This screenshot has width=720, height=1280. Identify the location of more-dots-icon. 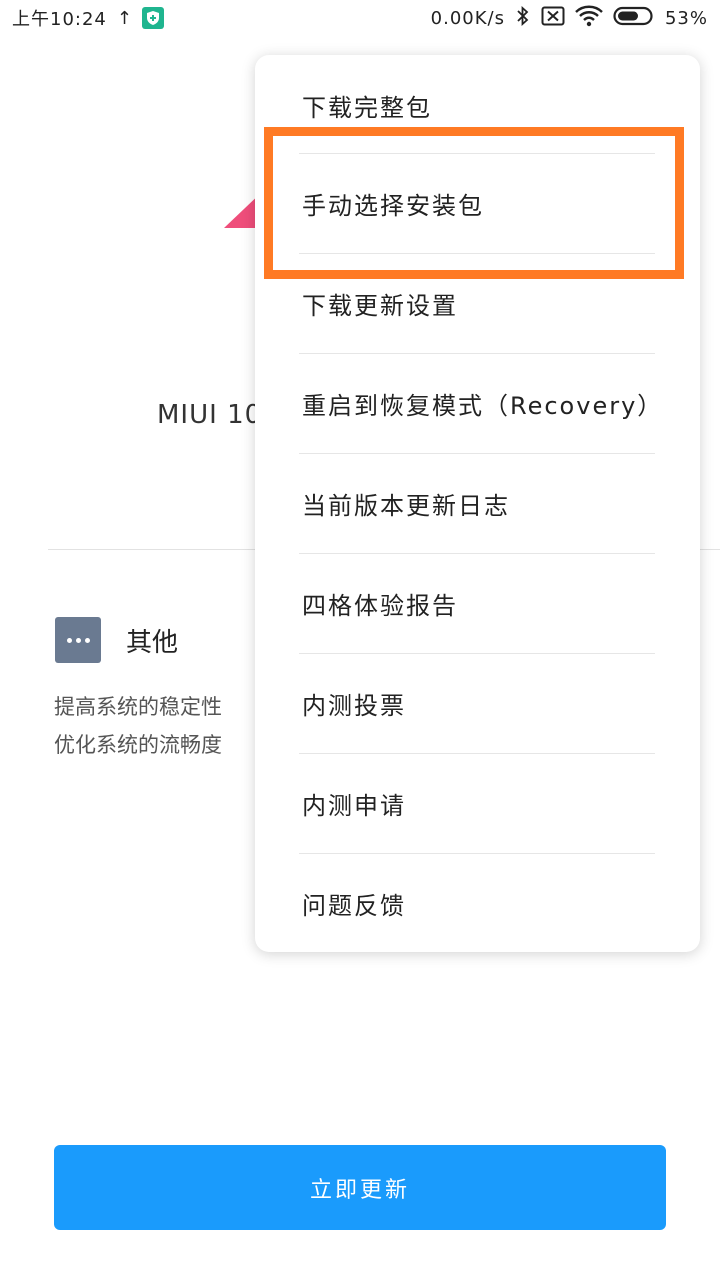
(78, 640).